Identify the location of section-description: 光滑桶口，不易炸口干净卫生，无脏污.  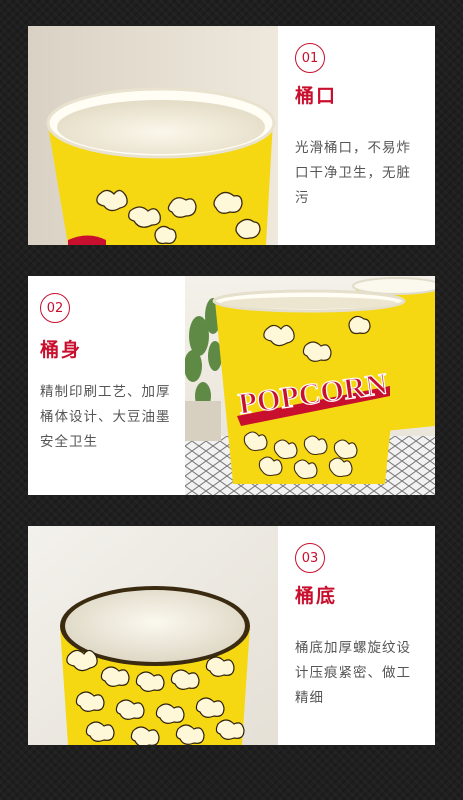
(353, 173).